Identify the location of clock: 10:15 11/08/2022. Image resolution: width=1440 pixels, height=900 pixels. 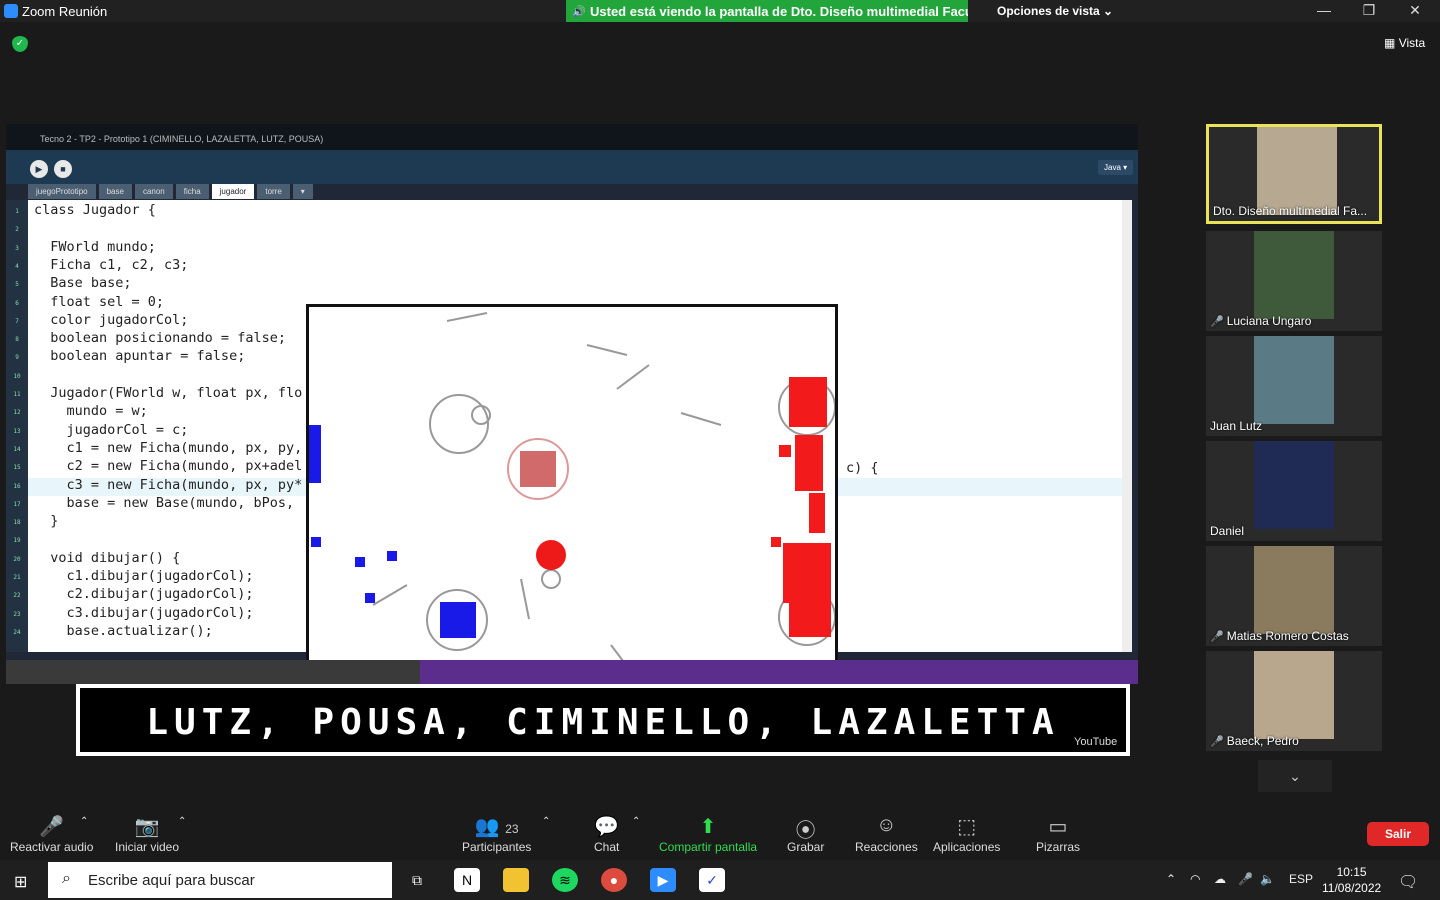
(1351, 880).